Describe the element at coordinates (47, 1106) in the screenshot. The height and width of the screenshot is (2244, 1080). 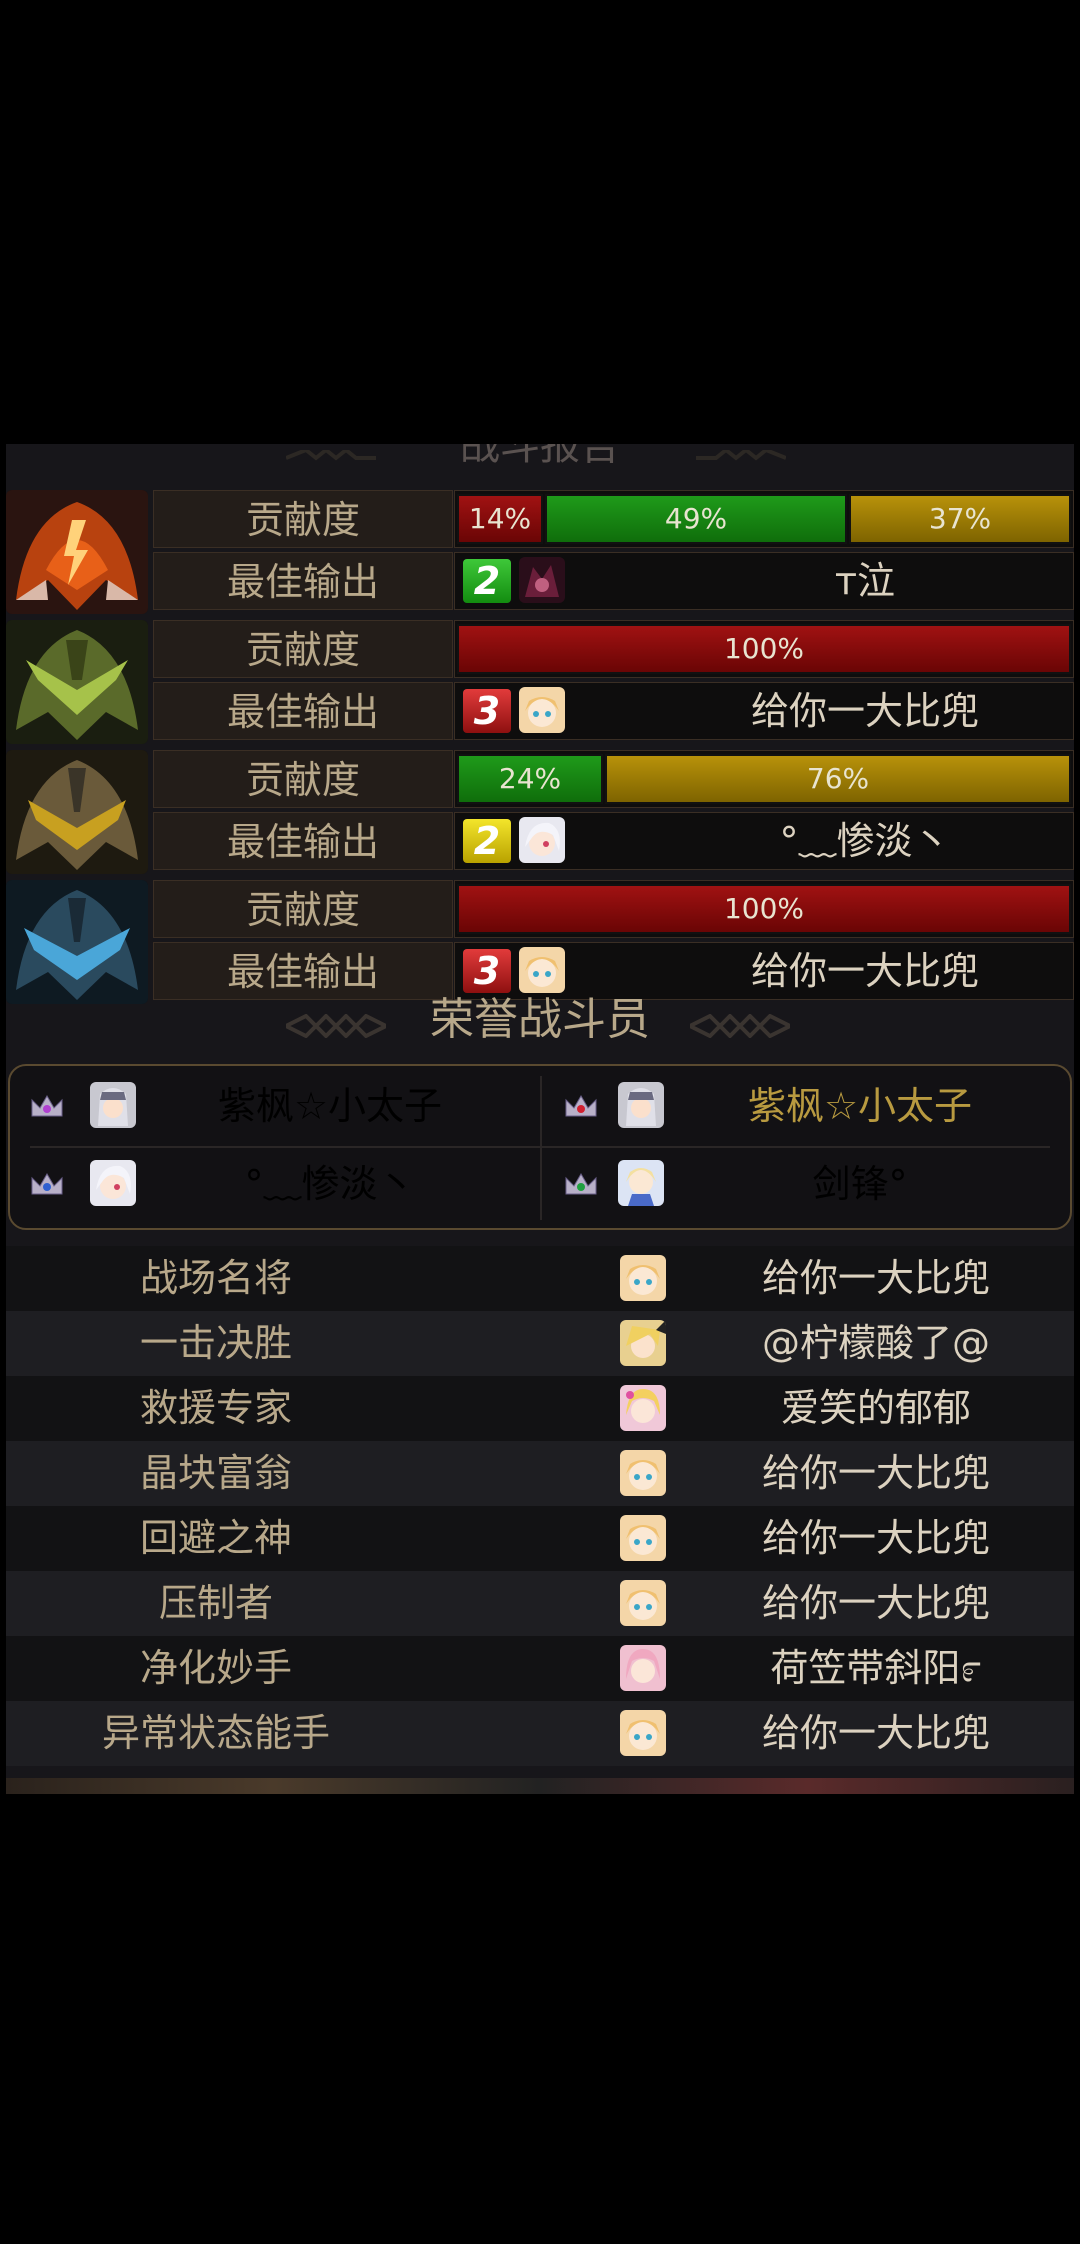
I see `purple-crown-icon` at that location.